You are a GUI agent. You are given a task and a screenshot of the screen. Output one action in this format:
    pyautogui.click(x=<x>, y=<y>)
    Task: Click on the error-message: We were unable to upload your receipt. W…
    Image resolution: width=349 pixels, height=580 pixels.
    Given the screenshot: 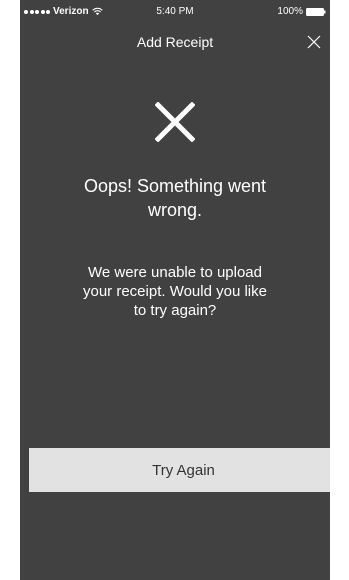 What is the action you would take?
    pyautogui.click(x=175, y=291)
    